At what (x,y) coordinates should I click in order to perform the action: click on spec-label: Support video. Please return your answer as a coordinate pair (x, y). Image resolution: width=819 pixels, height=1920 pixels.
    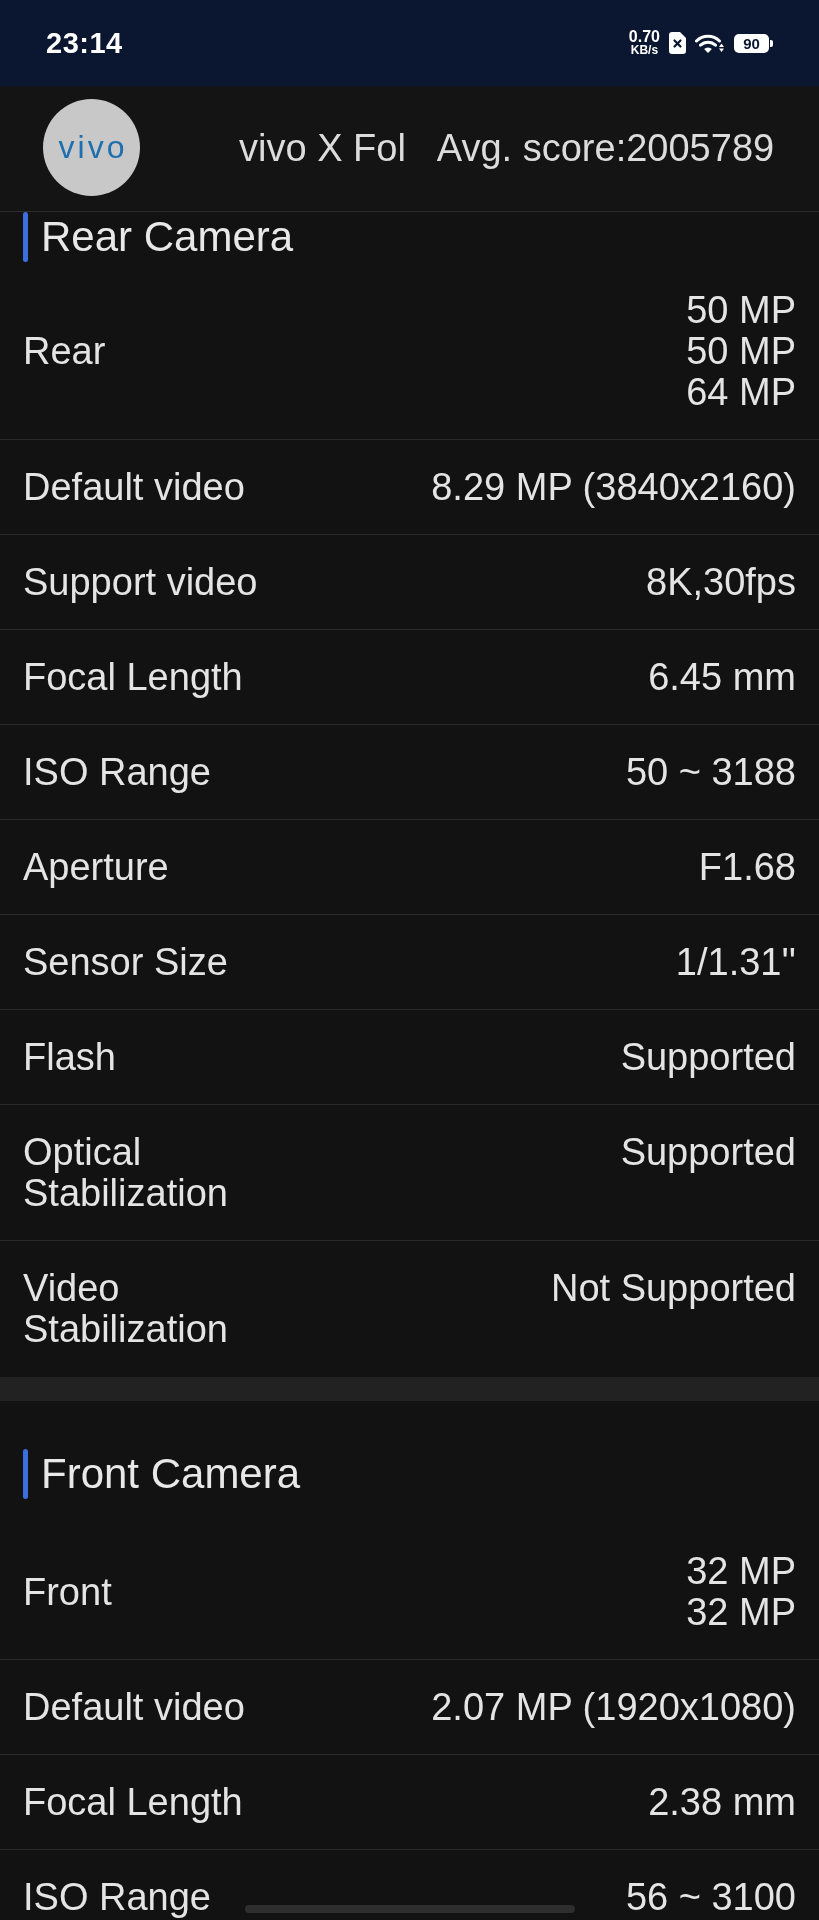
    Looking at the image, I should click on (140, 582).